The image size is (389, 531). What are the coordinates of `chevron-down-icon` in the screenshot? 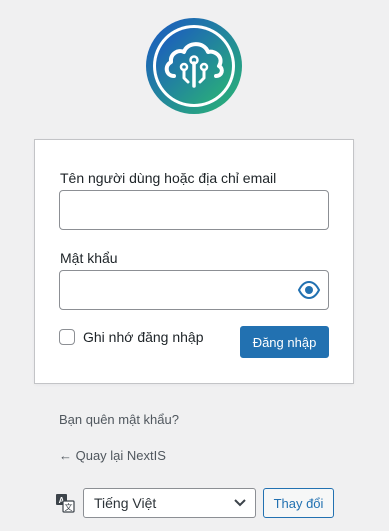 It's located at (240, 503).